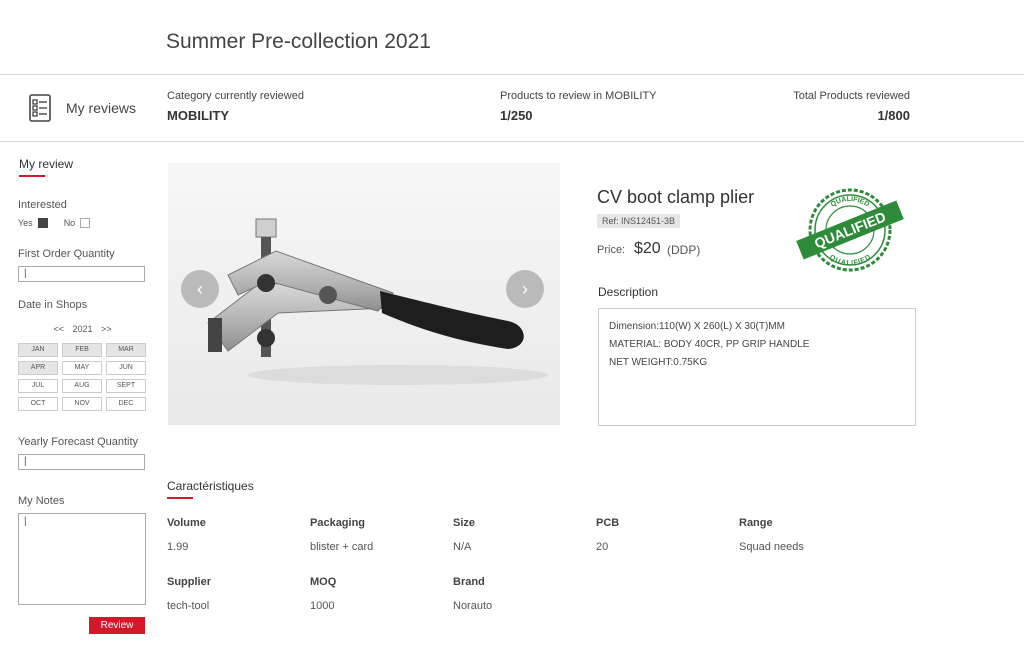  What do you see at coordinates (639, 221) in the screenshot?
I see `product-ref: Ref: INS12451-3B` at bounding box center [639, 221].